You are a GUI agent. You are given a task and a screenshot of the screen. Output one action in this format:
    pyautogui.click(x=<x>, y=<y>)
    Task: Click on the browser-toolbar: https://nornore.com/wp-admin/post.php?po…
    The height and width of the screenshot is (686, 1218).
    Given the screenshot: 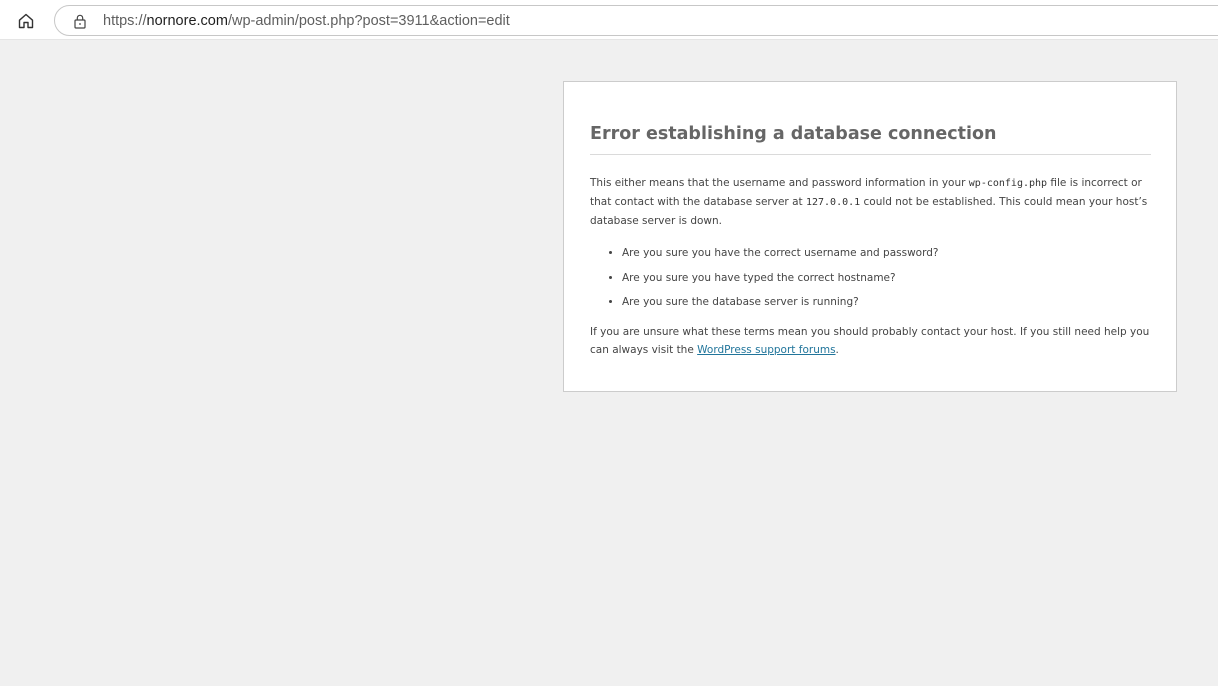 What is the action you would take?
    pyautogui.click(x=609, y=20)
    